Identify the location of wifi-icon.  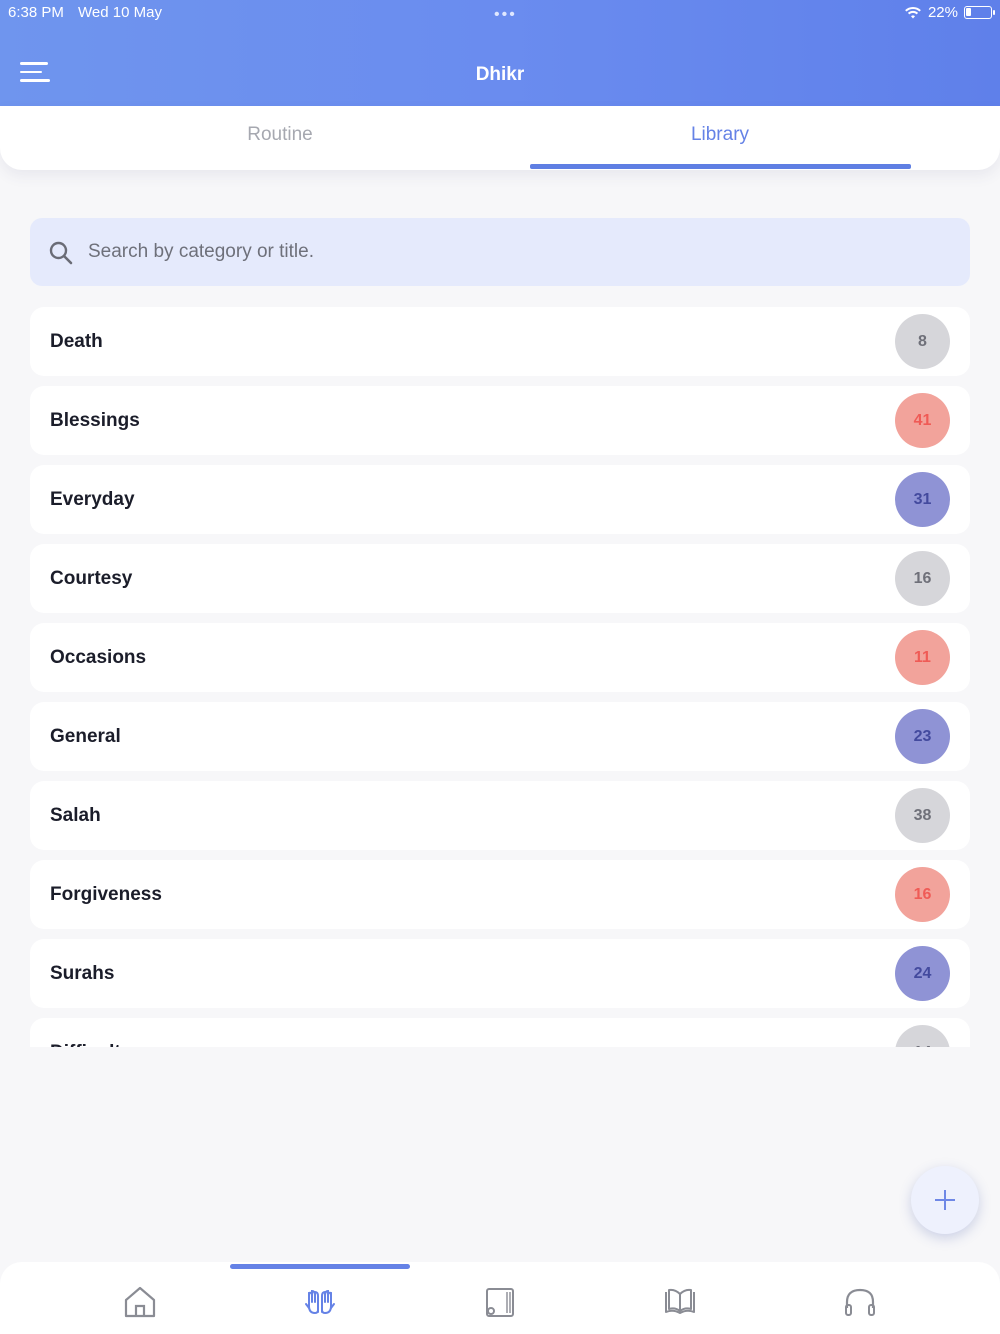
(913, 12).